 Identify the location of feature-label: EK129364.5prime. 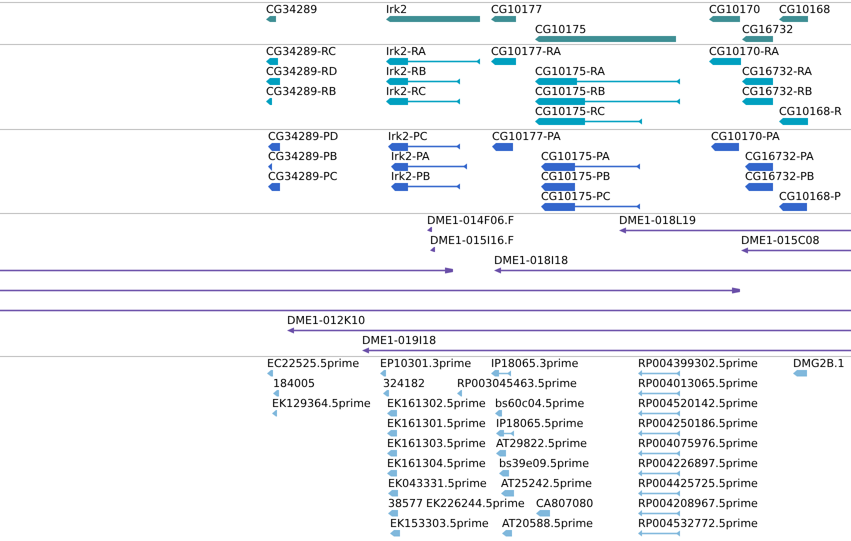
(321, 403).